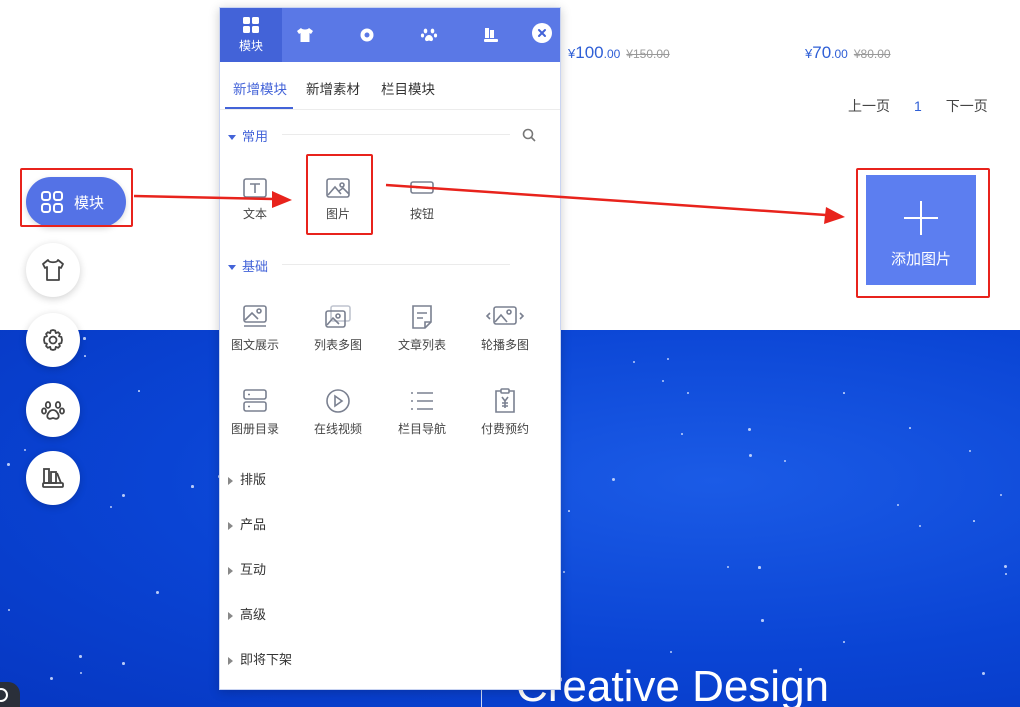 This screenshot has width=1020, height=707. Describe the element at coordinates (10, 694) in the screenshot. I see `corner-widget-icon` at that location.